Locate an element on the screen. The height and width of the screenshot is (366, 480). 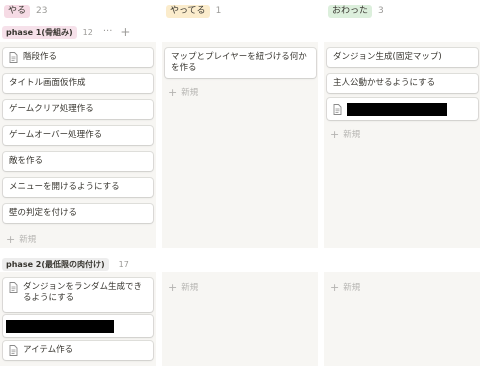
group-header-phase1: phase 1(骨組み) 12 ··· + is located at coordinates (66, 32).